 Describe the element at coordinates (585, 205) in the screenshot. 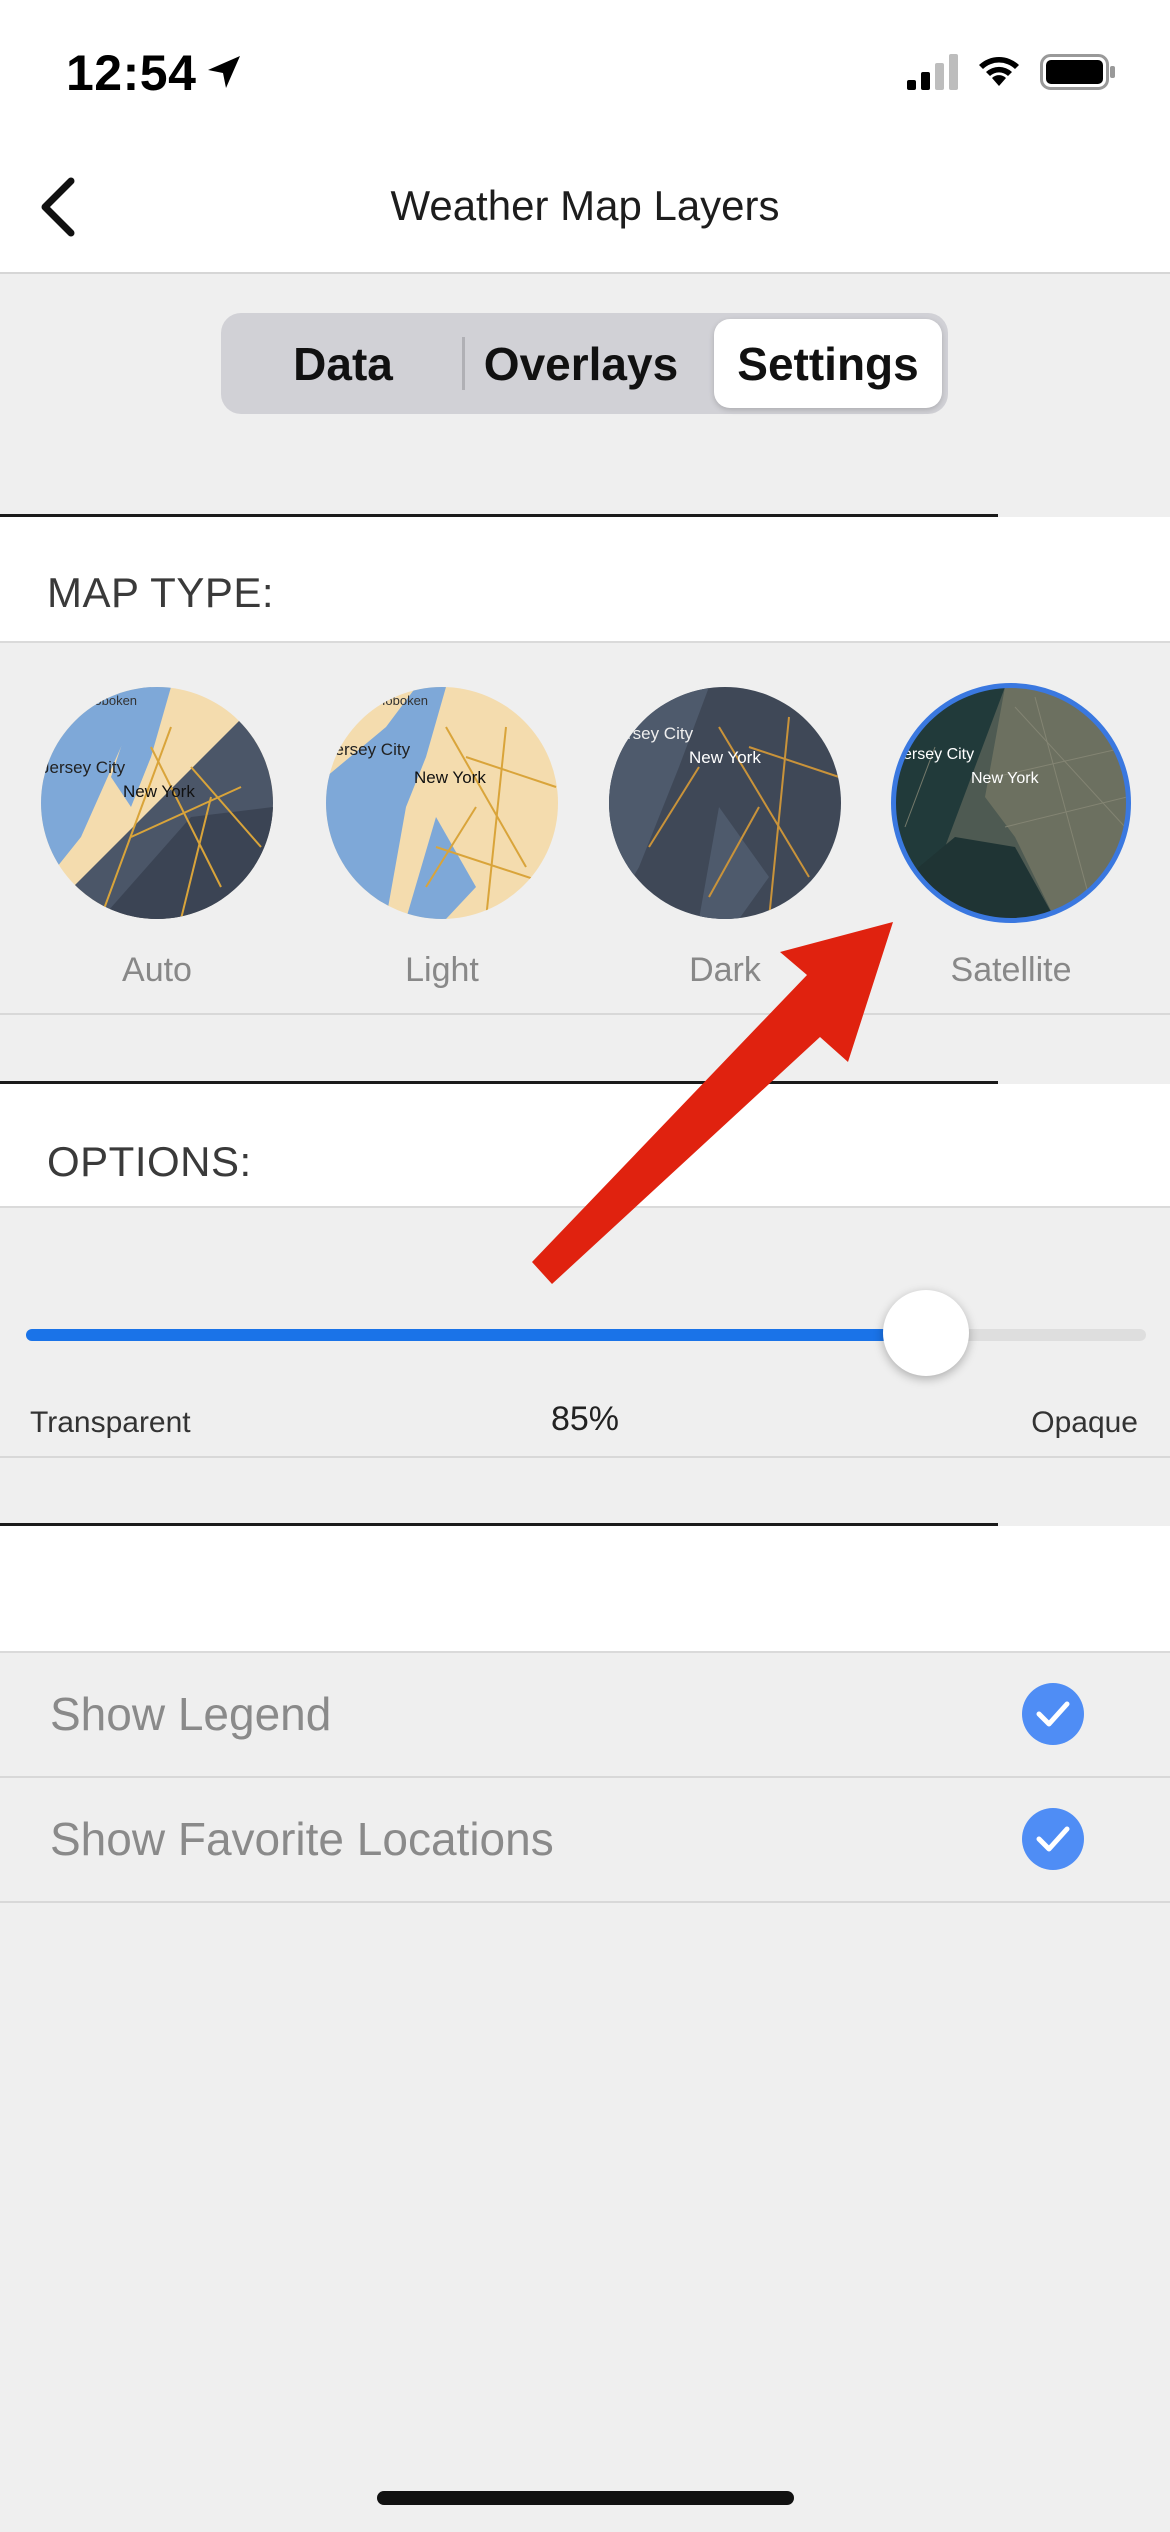

I see `page-title: Weather Map Layers` at that location.